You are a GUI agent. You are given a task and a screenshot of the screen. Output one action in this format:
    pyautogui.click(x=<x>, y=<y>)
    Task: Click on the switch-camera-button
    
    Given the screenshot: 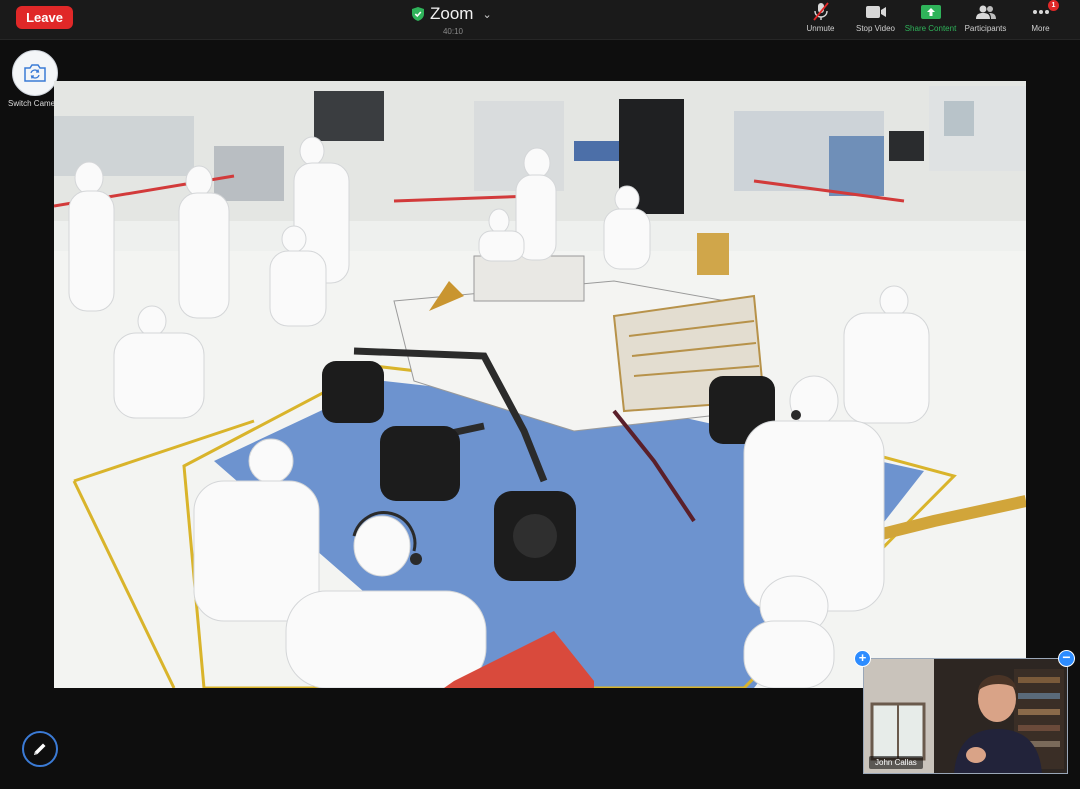 What is the action you would take?
    pyautogui.click(x=35, y=73)
    